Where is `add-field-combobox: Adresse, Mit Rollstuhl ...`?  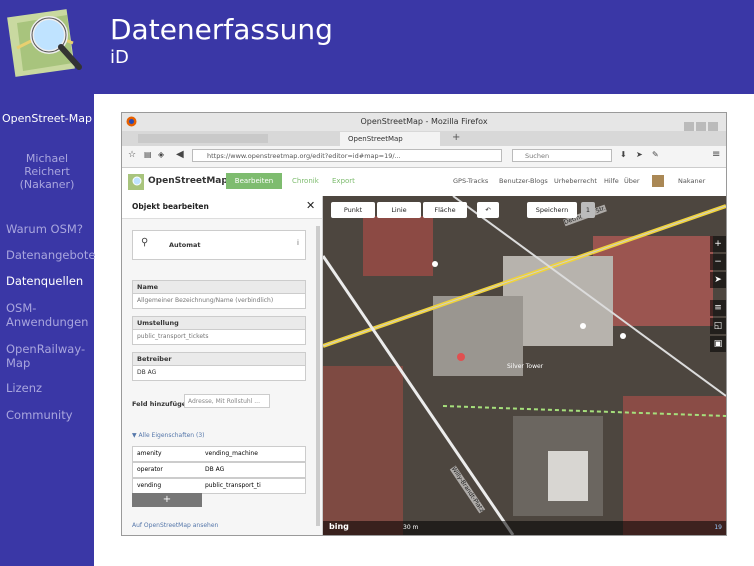 add-field-combobox: Adresse, Mit Rollstuhl ... is located at coordinates (227, 401).